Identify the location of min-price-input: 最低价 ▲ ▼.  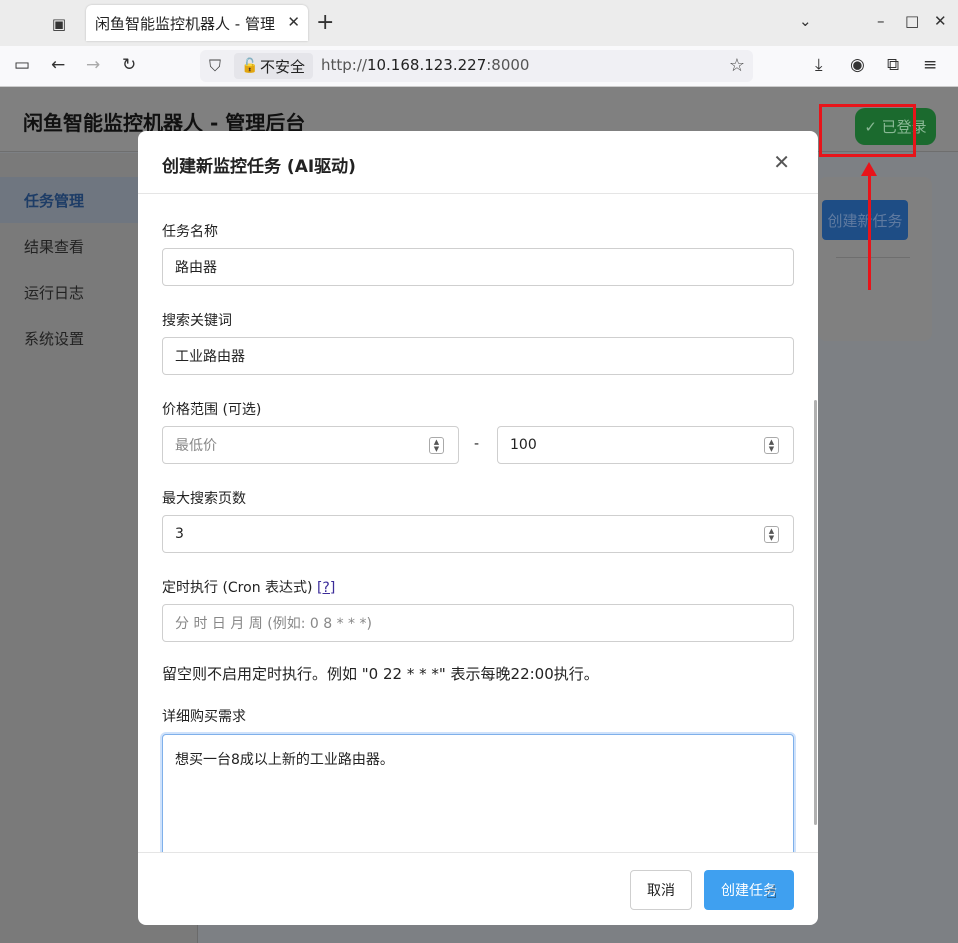
(310, 445).